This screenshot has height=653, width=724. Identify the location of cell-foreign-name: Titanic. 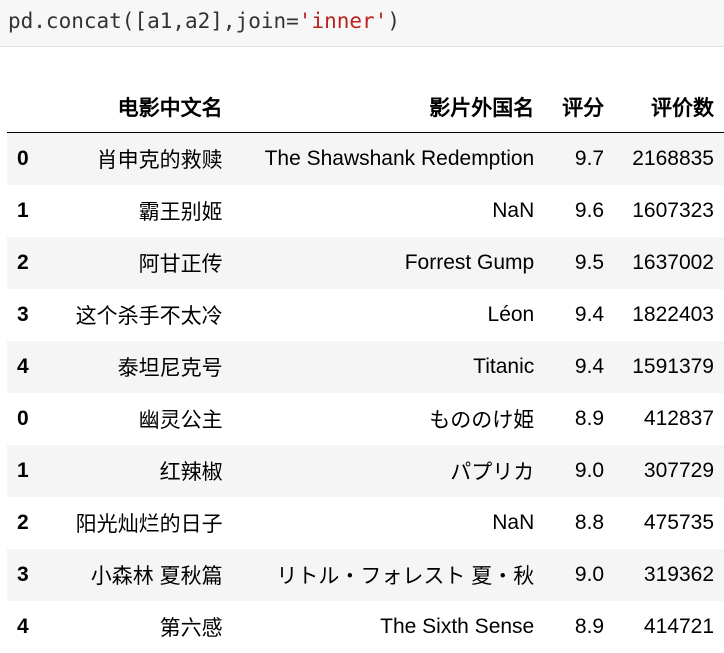
(389, 367).